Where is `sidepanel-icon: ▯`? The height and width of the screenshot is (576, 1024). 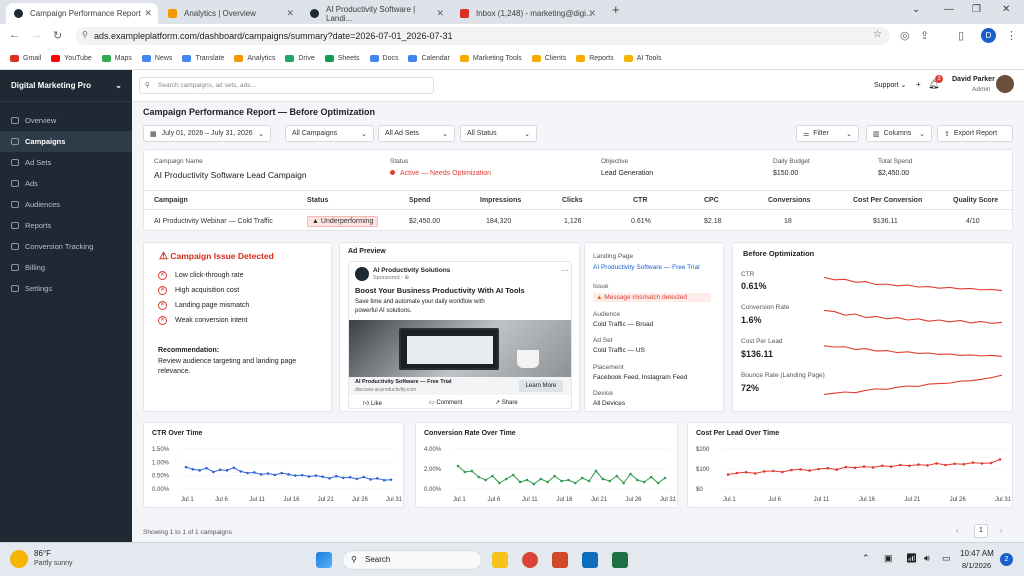 sidepanel-icon: ▯ is located at coordinates (961, 35).